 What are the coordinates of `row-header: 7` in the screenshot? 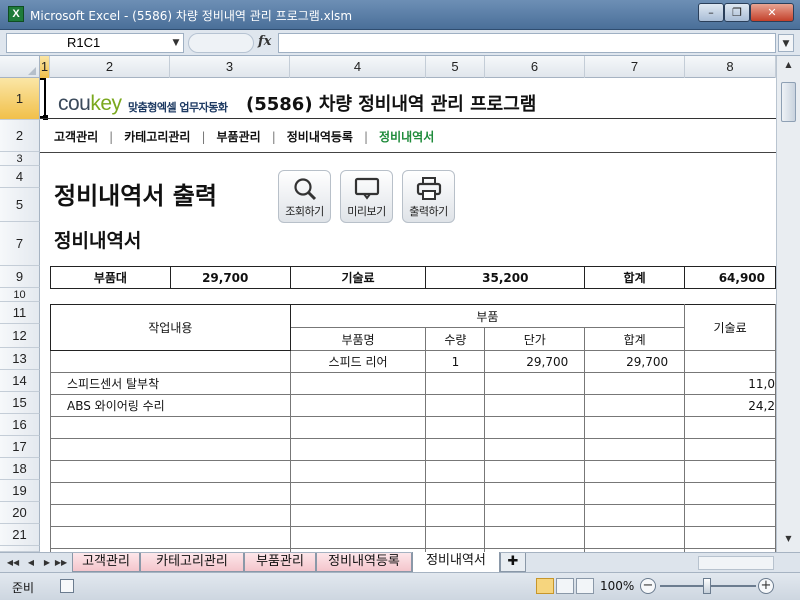 It's located at (20, 244).